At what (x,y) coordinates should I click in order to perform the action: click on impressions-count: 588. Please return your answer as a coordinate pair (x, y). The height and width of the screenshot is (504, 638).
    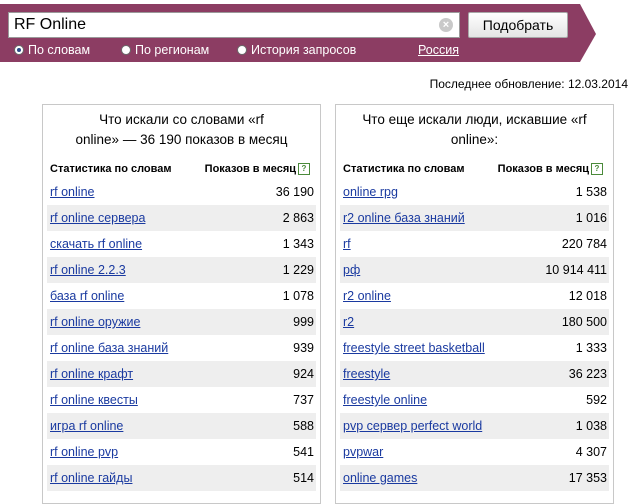
    Looking at the image, I should click on (303, 426).